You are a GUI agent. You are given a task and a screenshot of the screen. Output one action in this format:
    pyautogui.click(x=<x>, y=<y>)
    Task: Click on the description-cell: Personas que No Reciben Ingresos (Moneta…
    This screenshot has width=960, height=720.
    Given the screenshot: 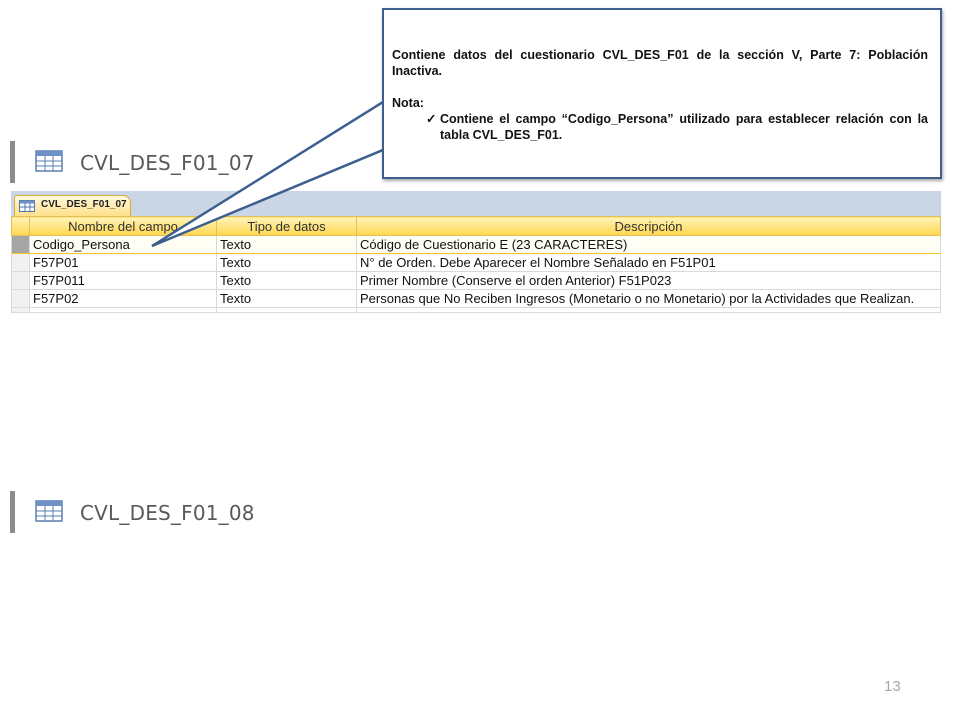 What is the action you would take?
    pyautogui.click(x=648, y=298)
    